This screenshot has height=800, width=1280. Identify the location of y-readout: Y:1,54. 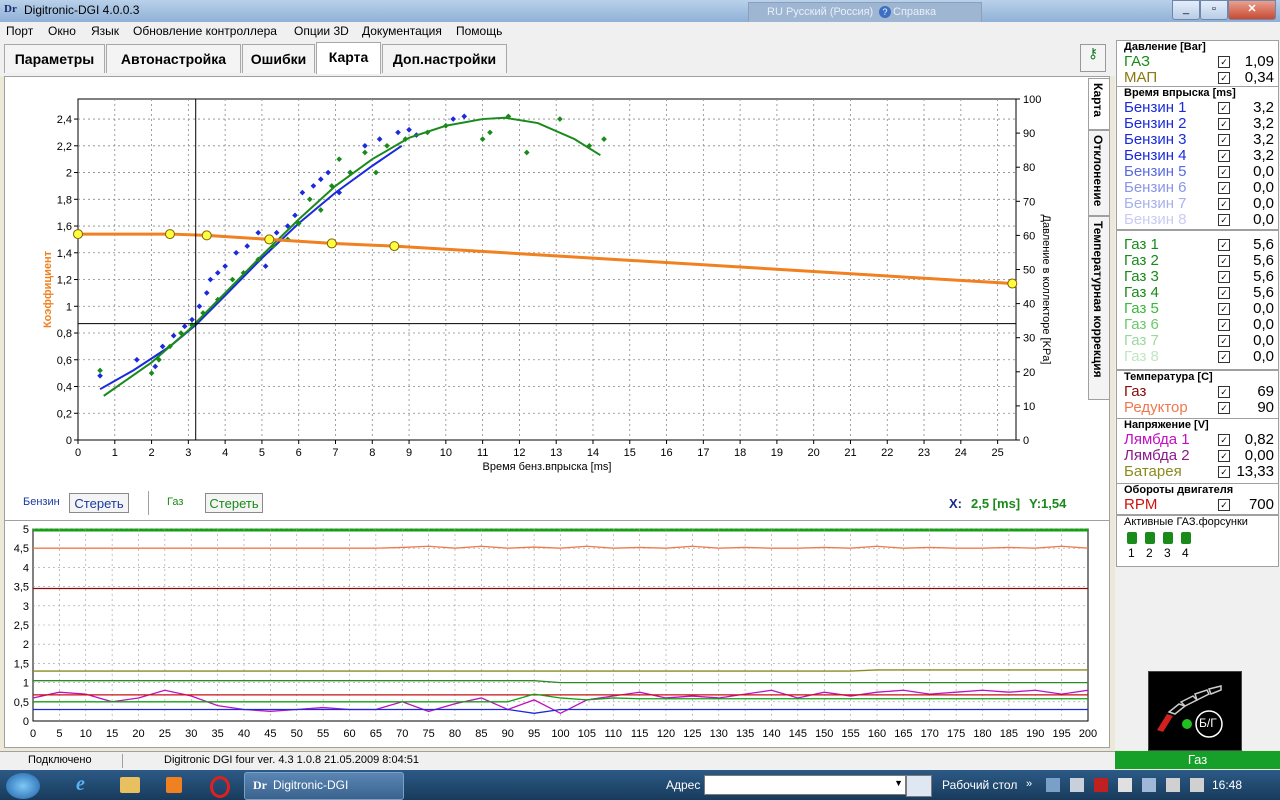
(1048, 503).